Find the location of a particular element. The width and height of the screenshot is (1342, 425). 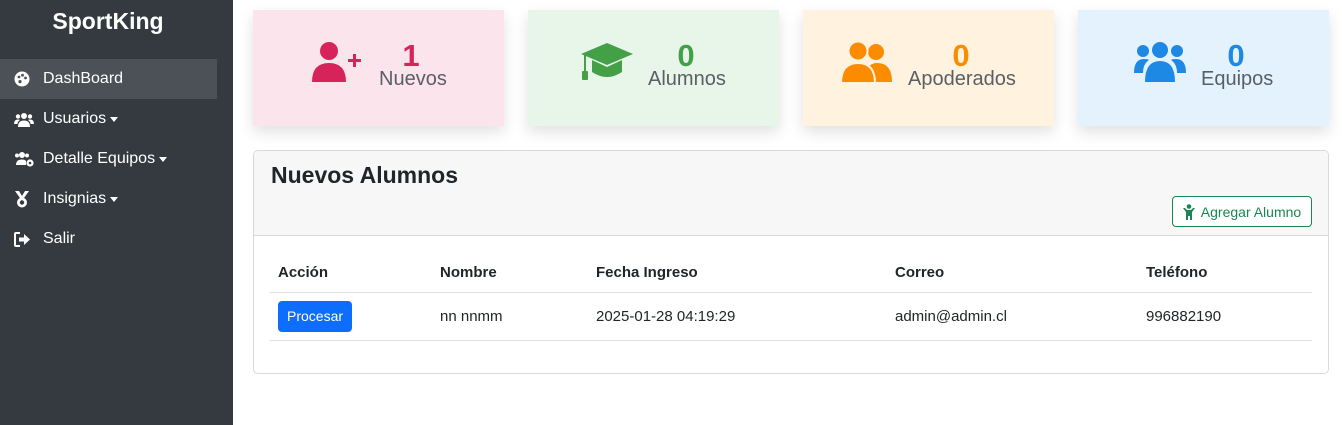

stat-card-apoderados: 0 Apoderados is located at coordinates (928, 68).